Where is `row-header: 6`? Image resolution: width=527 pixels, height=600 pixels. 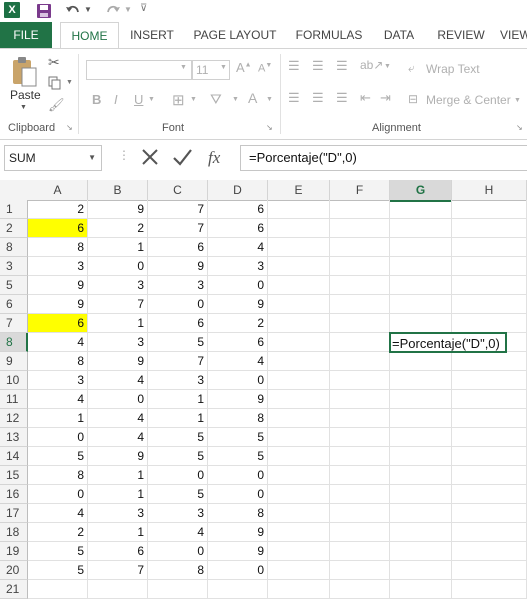
row-header: 6 is located at coordinates (14, 304).